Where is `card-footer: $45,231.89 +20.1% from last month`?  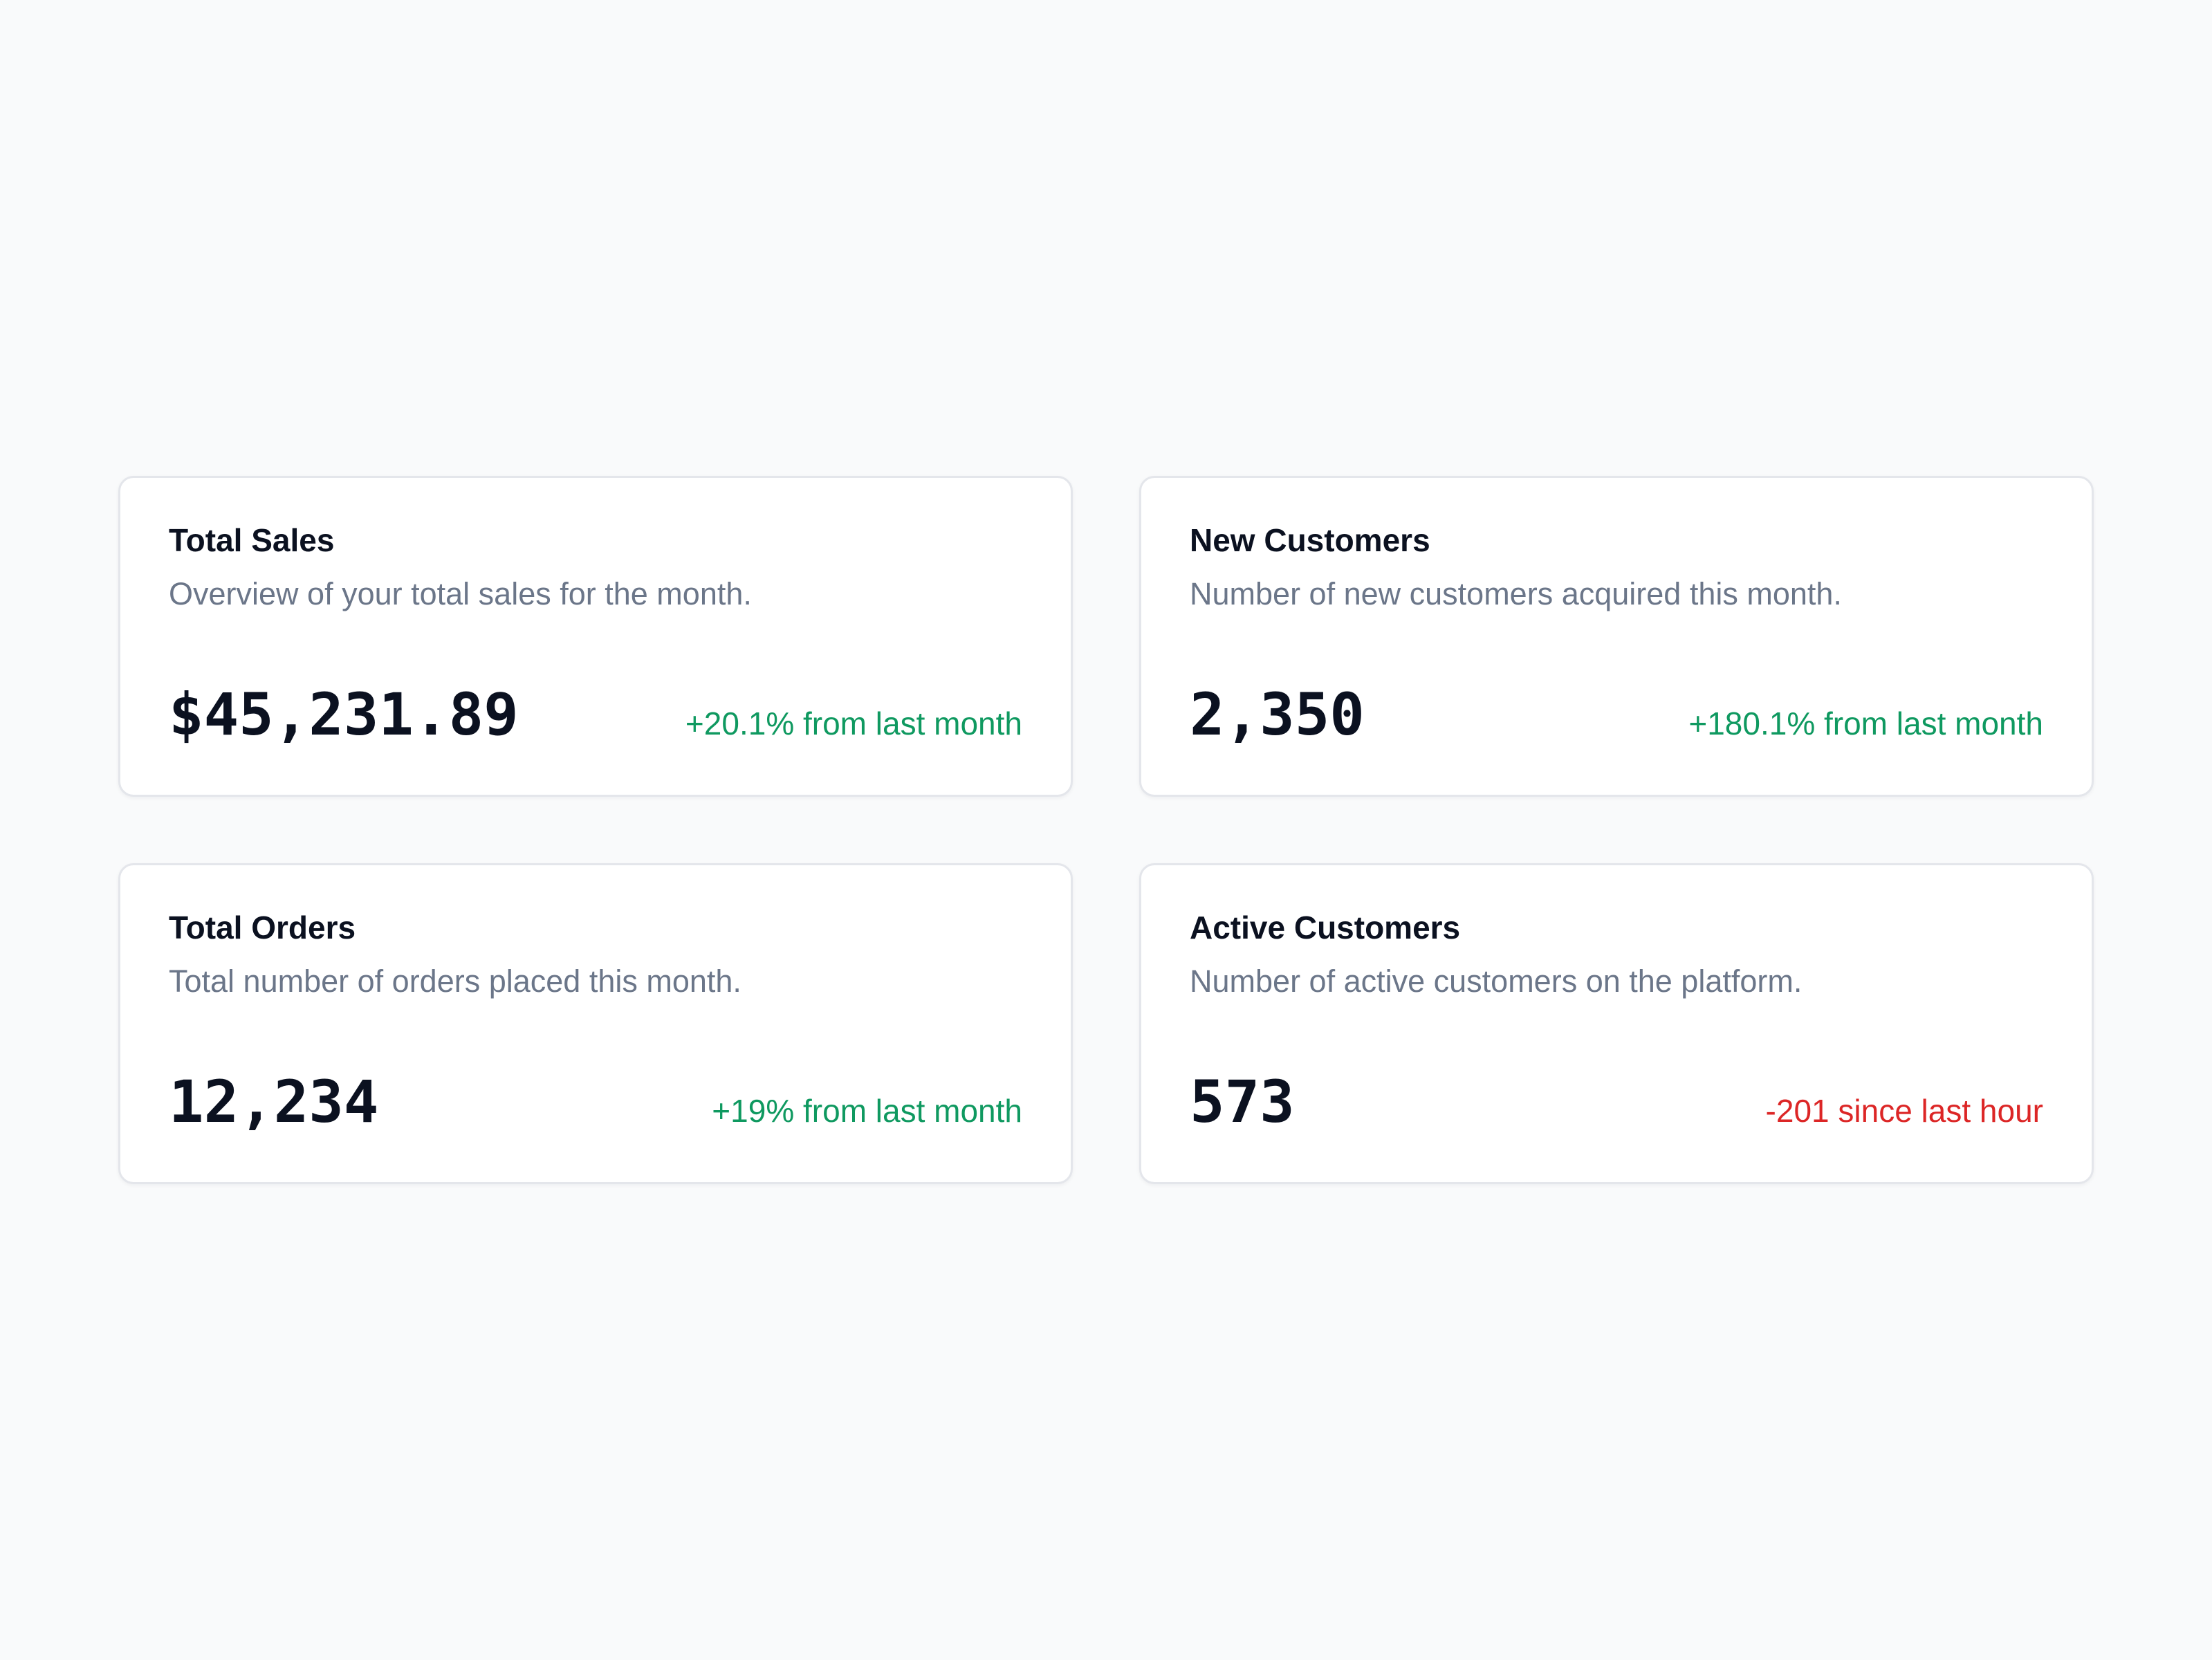 card-footer: $45,231.89 +20.1% from last month is located at coordinates (596, 714).